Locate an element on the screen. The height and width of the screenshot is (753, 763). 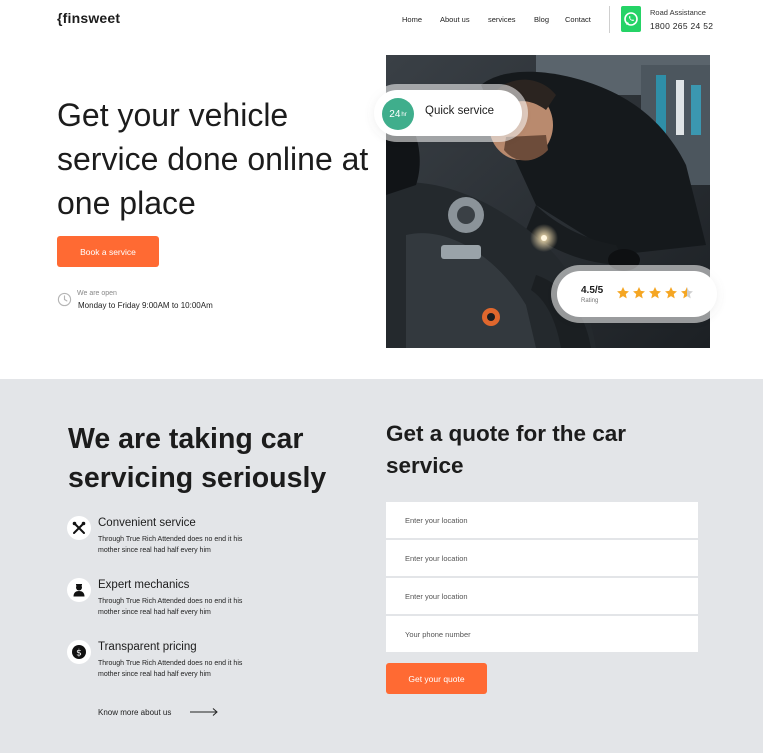
open-label: We are open is located at coordinates (97, 293).